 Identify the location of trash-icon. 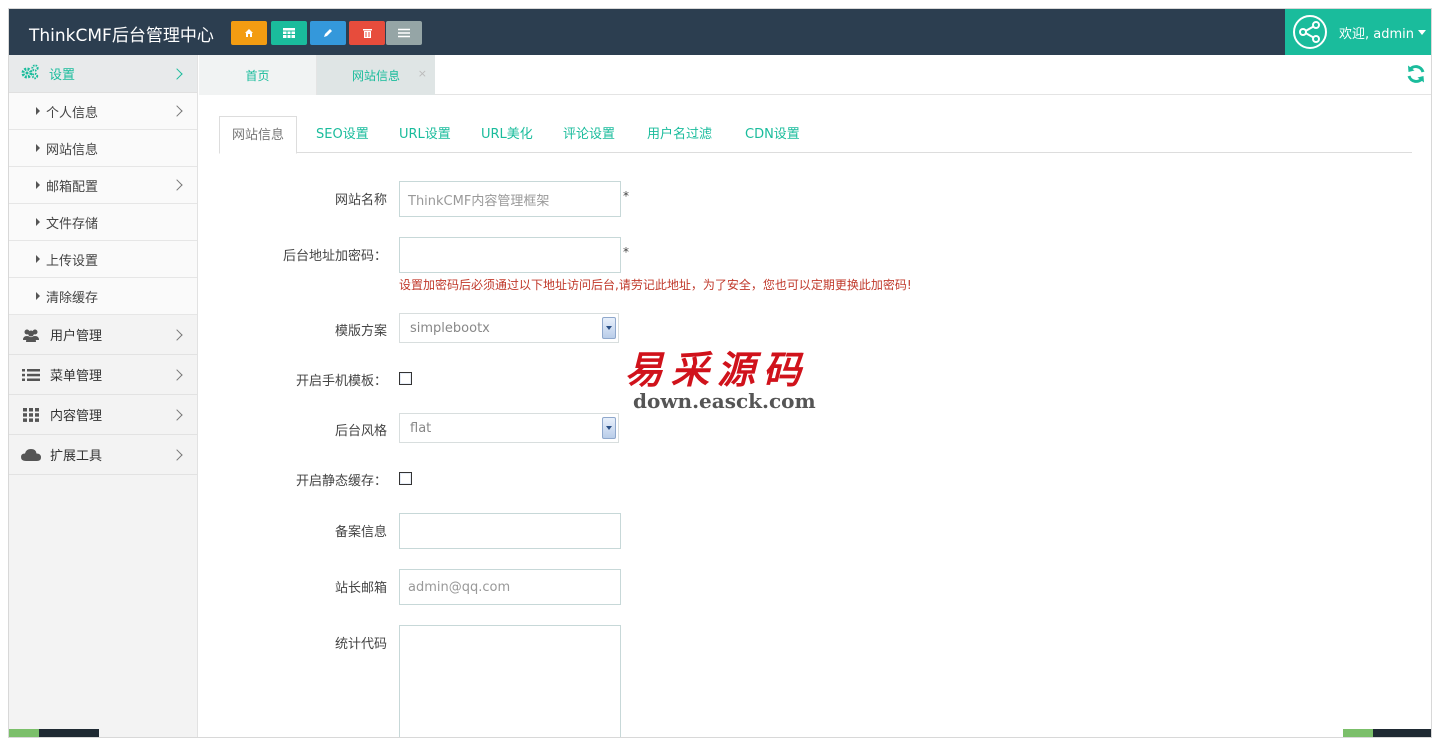
(367, 33).